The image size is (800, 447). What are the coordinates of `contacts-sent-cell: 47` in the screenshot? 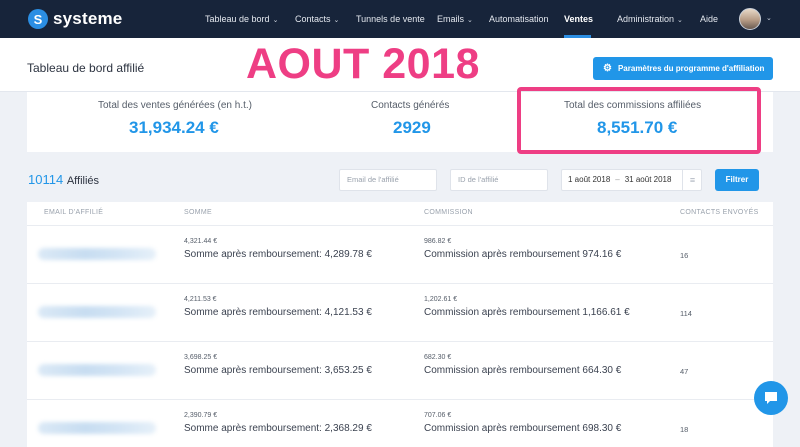 It's located at (684, 371).